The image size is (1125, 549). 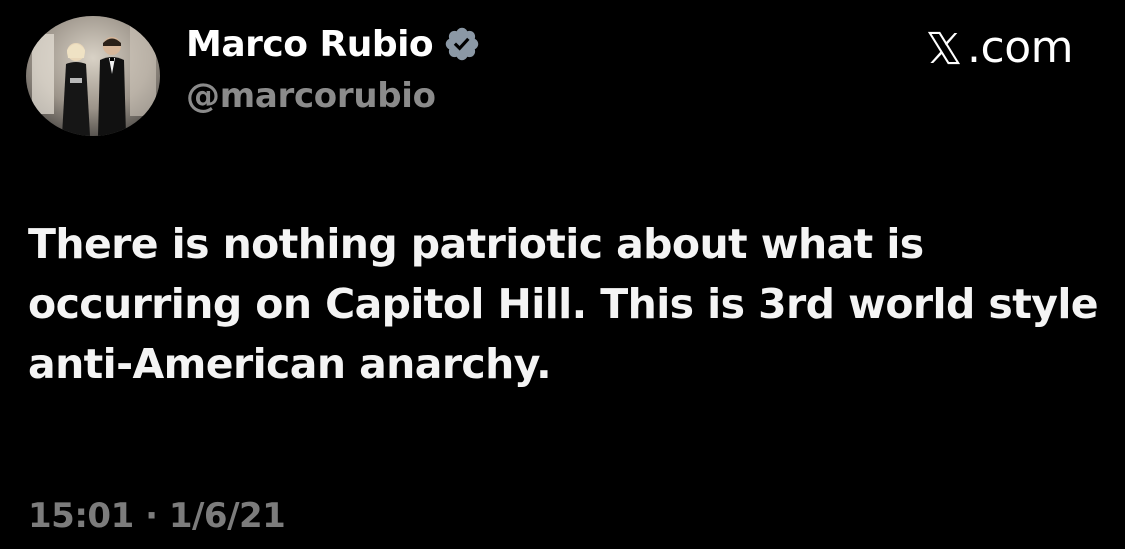 What do you see at coordinates (310, 44) in the screenshot?
I see `author-display-name: Marco Rubio` at bounding box center [310, 44].